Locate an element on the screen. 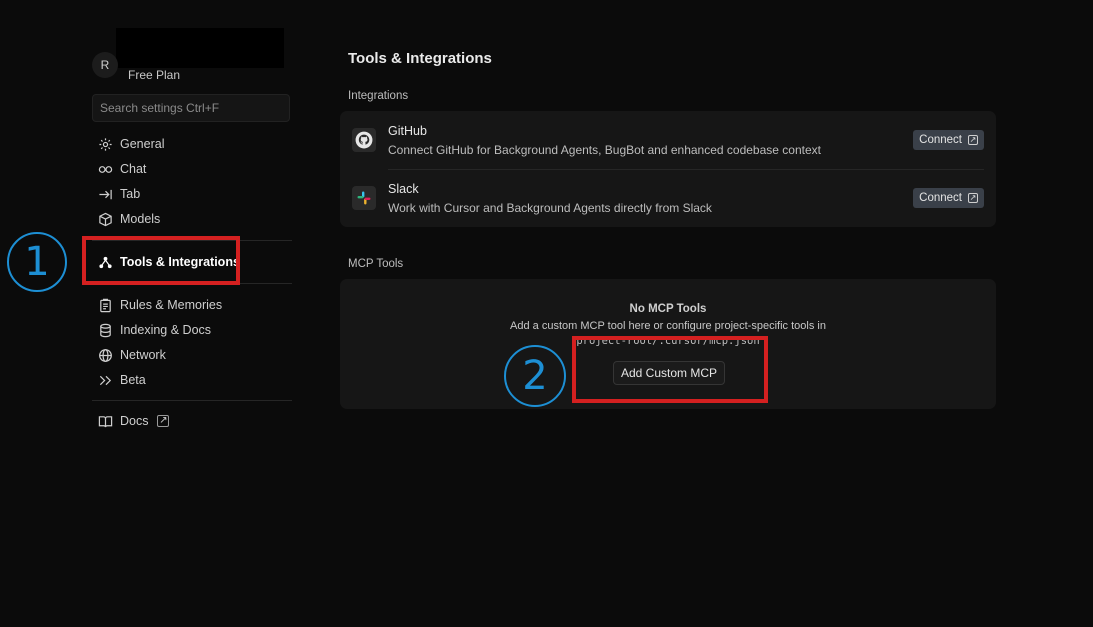  book-icon is located at coordinates (105, 421).